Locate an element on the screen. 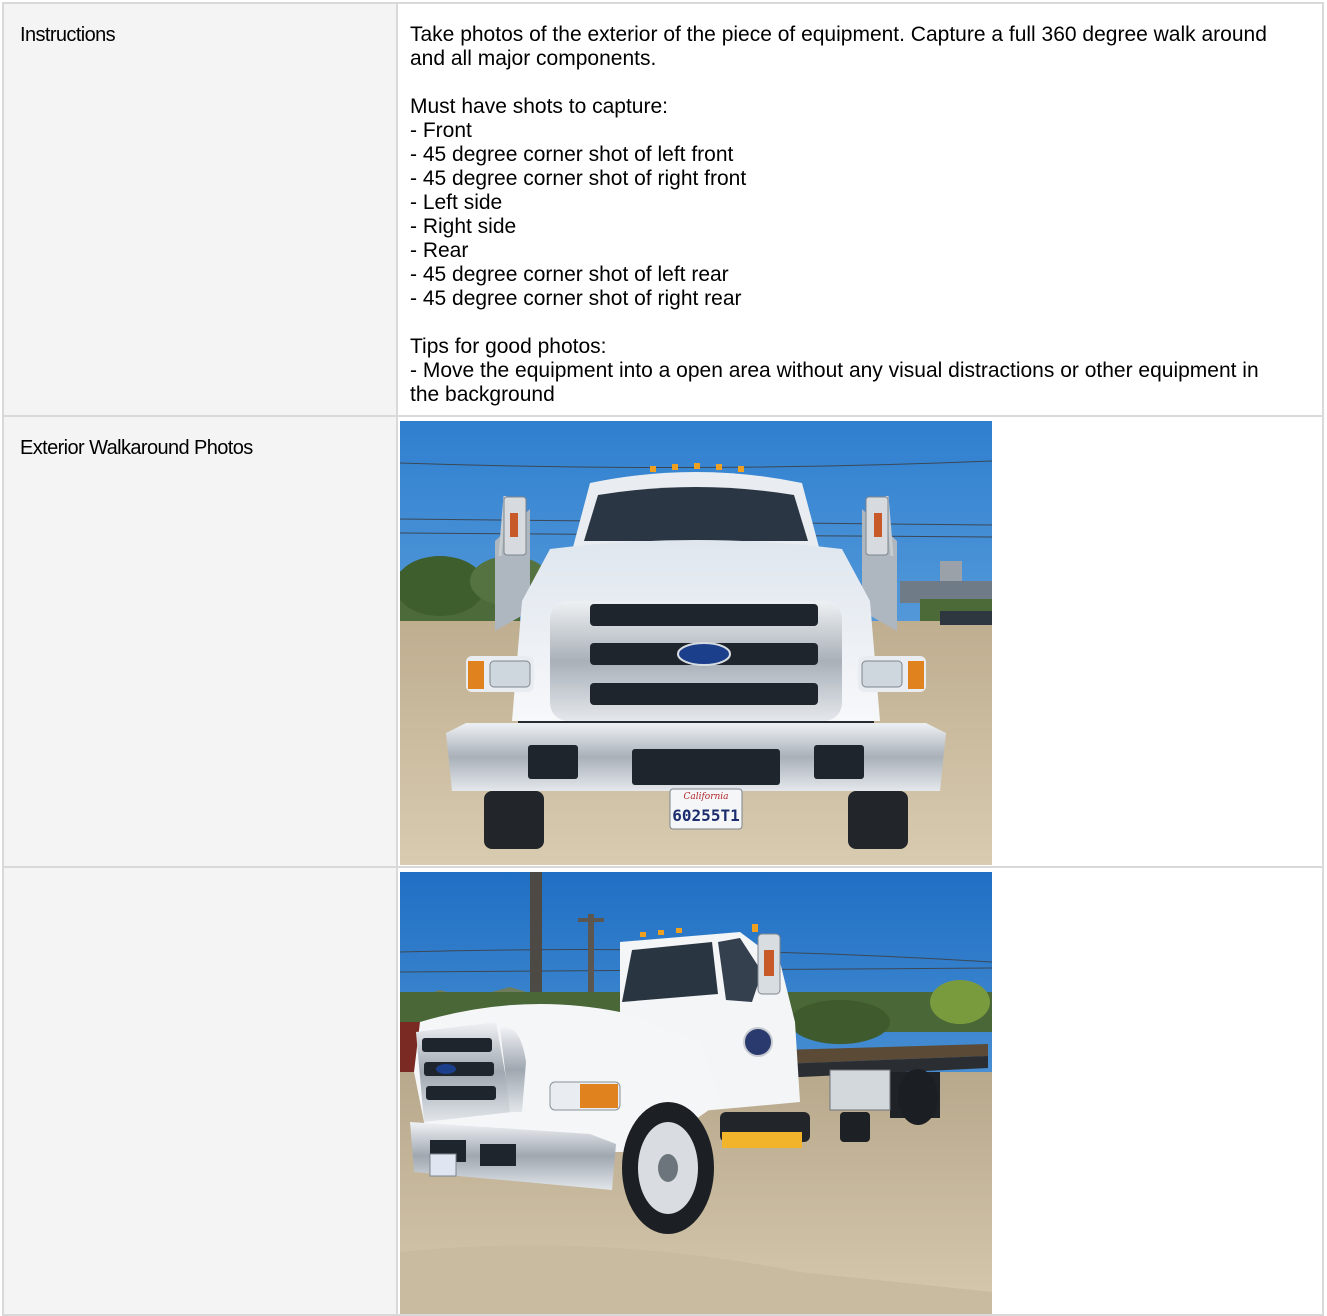 Image resolution: width=1327 pixels, height=1316 pixels. row-label-exterior-photos: Exterior Walkaround Photos is located at coordinates (136, 448).